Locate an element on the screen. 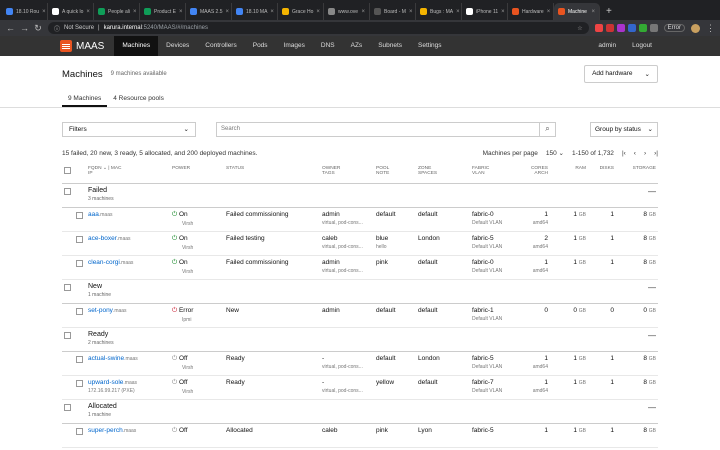 The width and height of the screenshot is (720, 450). col-owner: OWNER TAGS is located at coordinates (347, 173).